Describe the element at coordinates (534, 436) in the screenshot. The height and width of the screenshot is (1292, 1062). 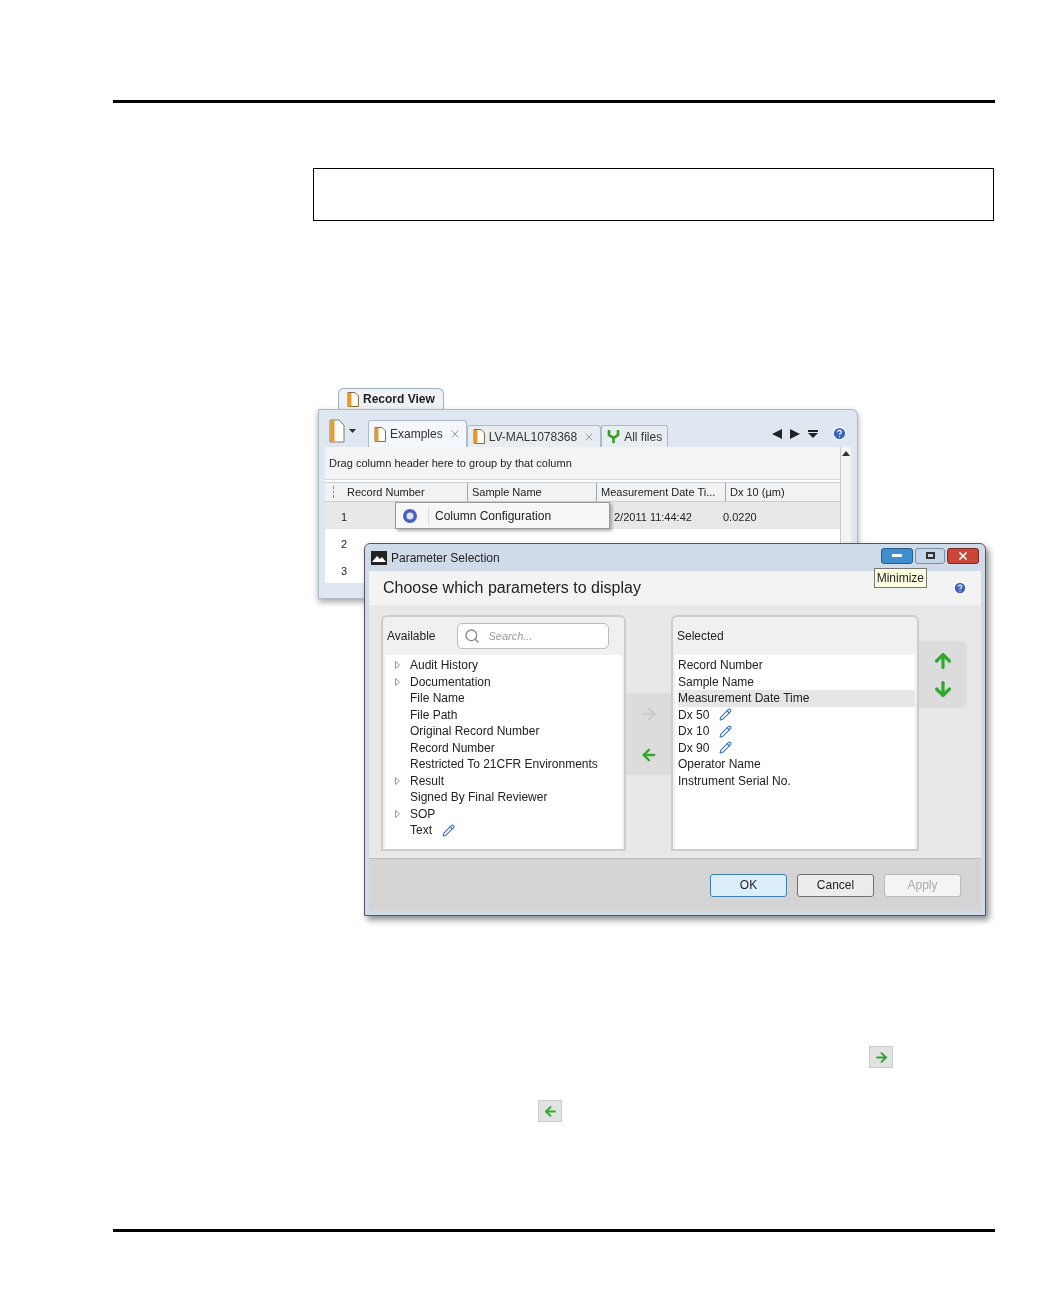
I see `document-tab: LV-MAL1078368` at that location.